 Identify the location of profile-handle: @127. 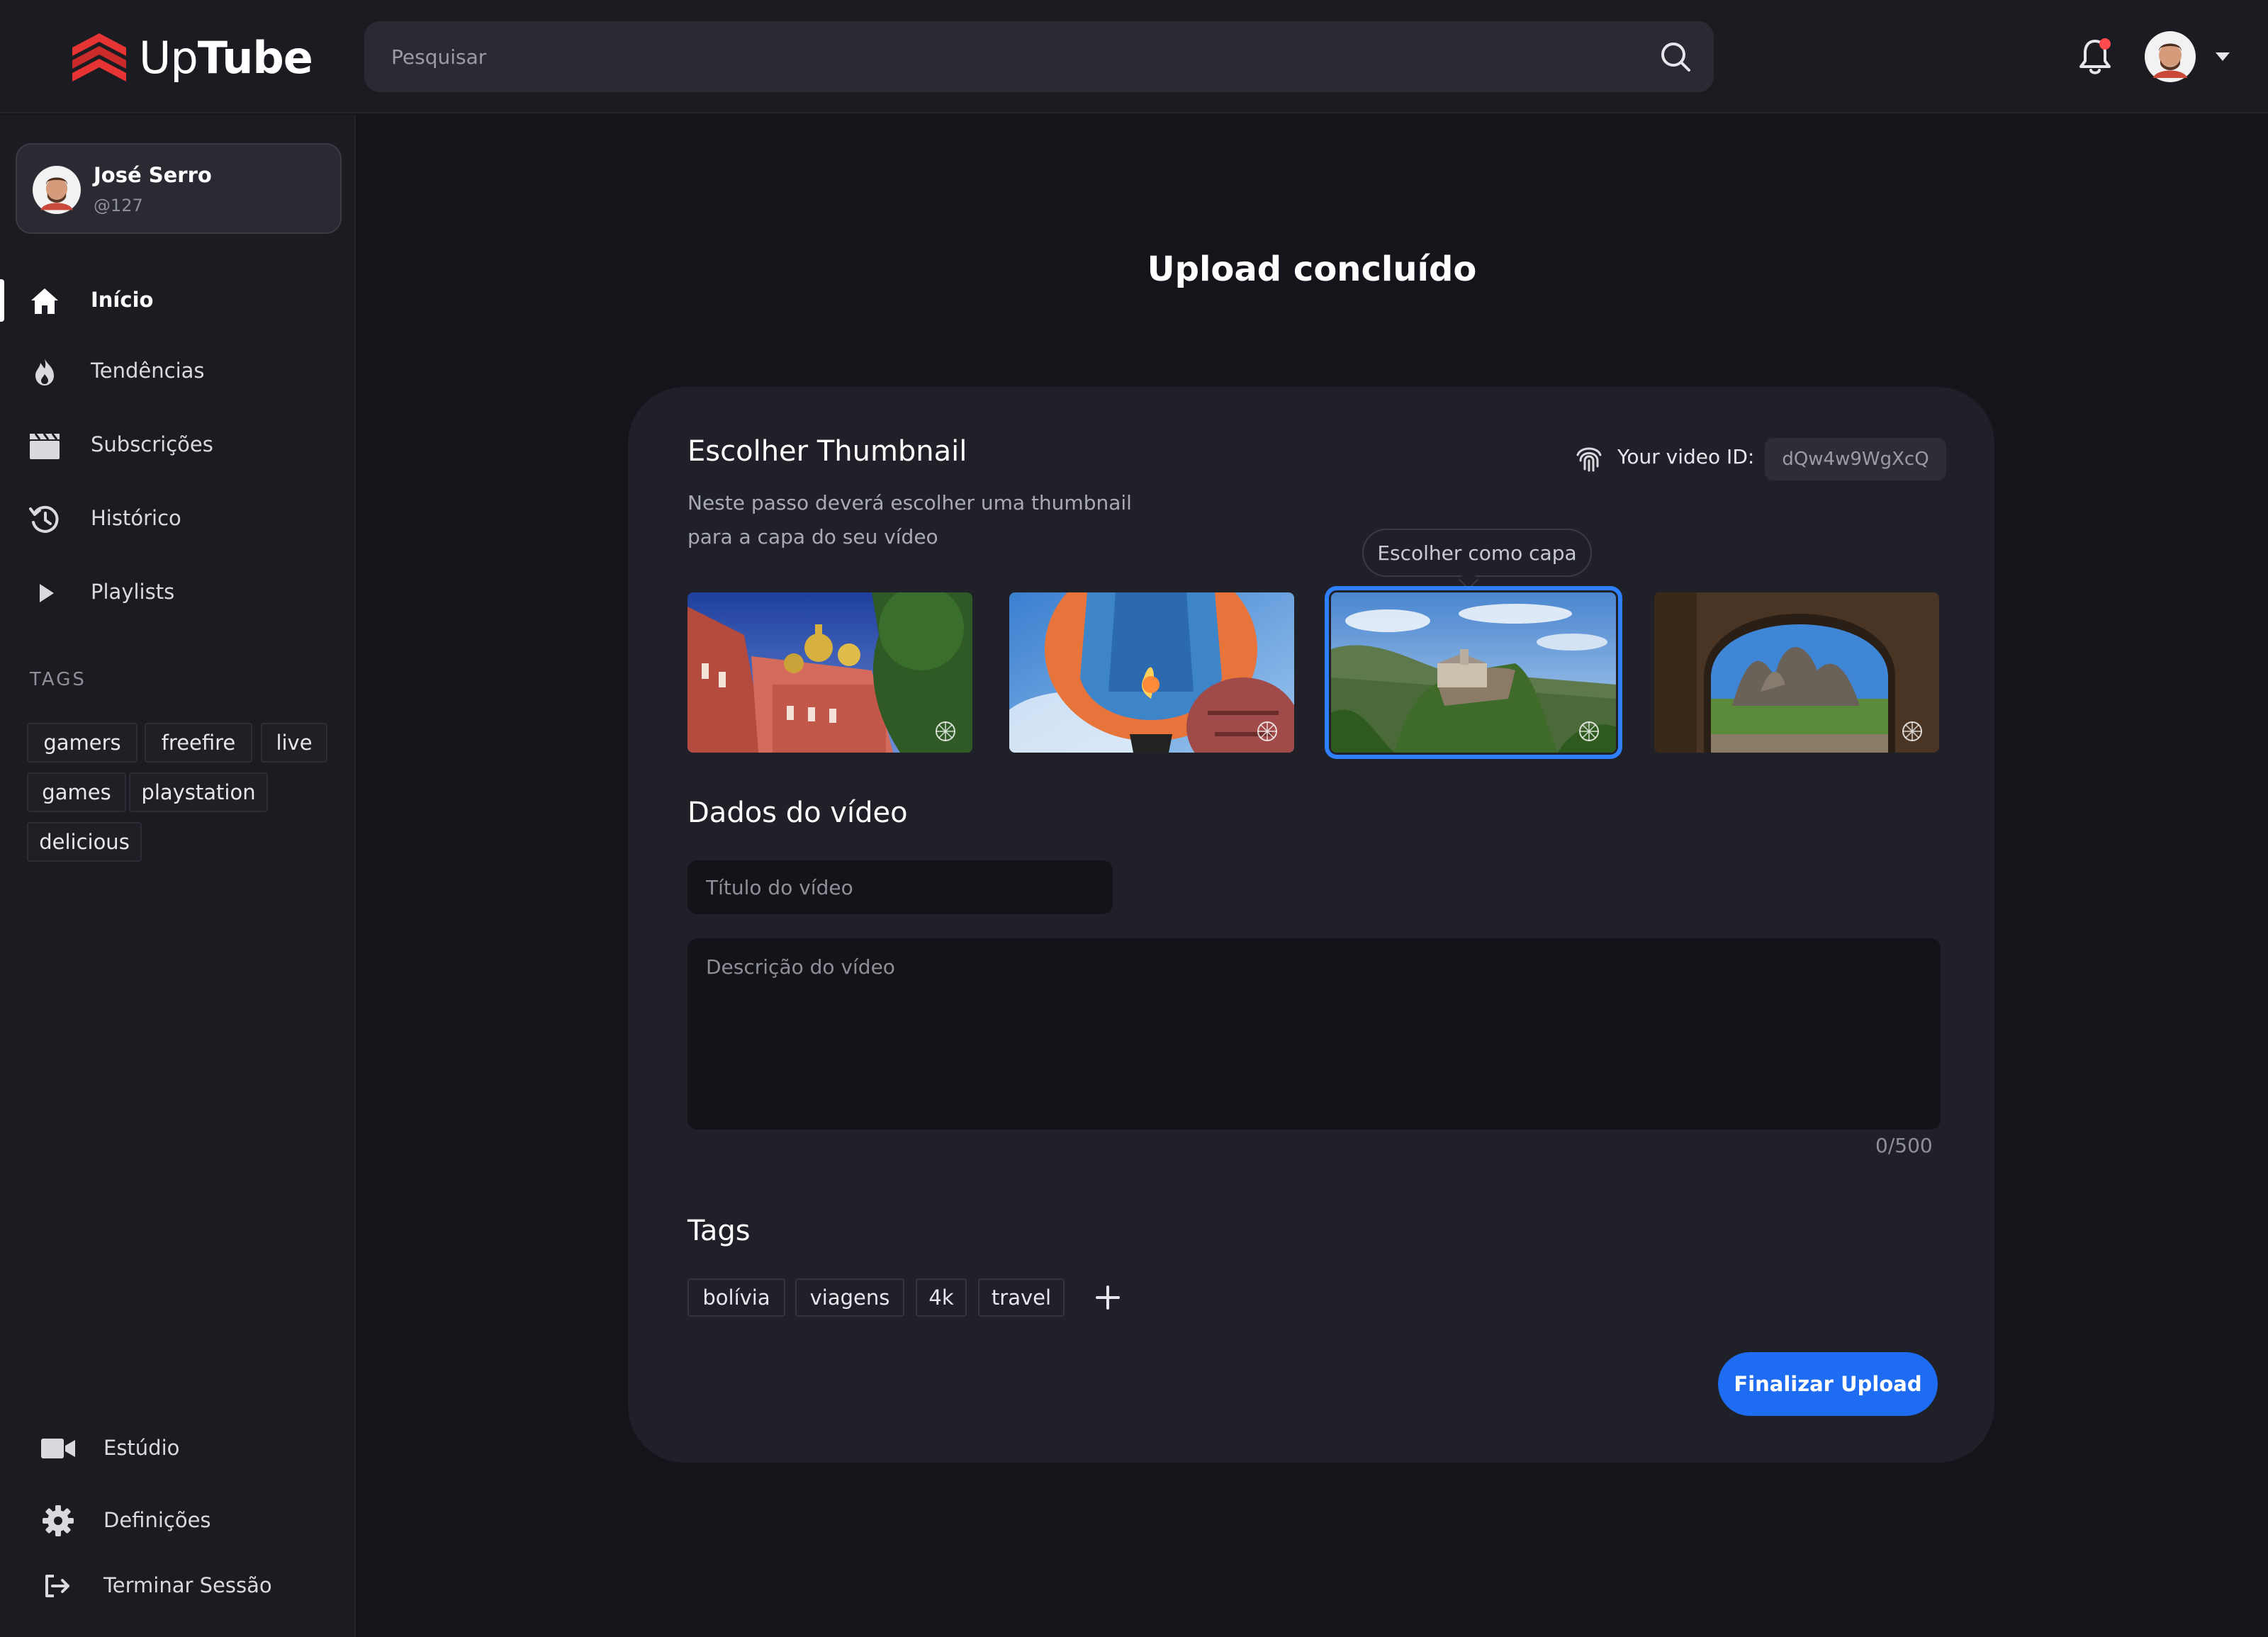
(118, 205).